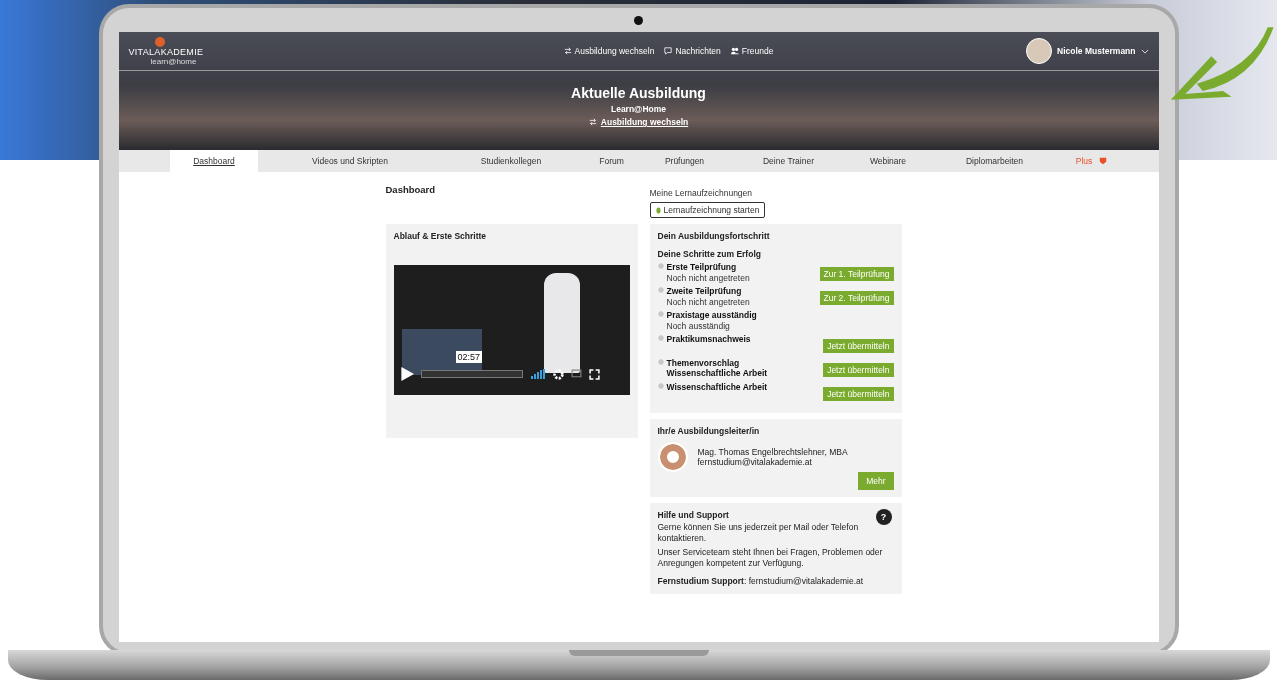  I want to click on support-contact: Fernstudium Support: fernstudium@vitalakademie.at, so click(761, 581).